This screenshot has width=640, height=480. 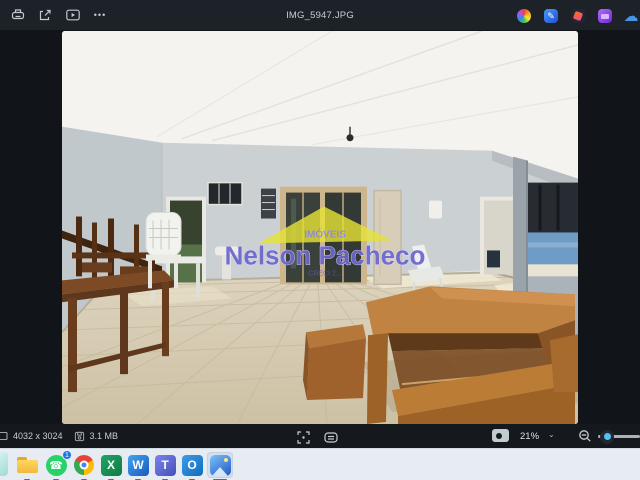 I want to click on excel-icon: X, so click(x=111, y=465).